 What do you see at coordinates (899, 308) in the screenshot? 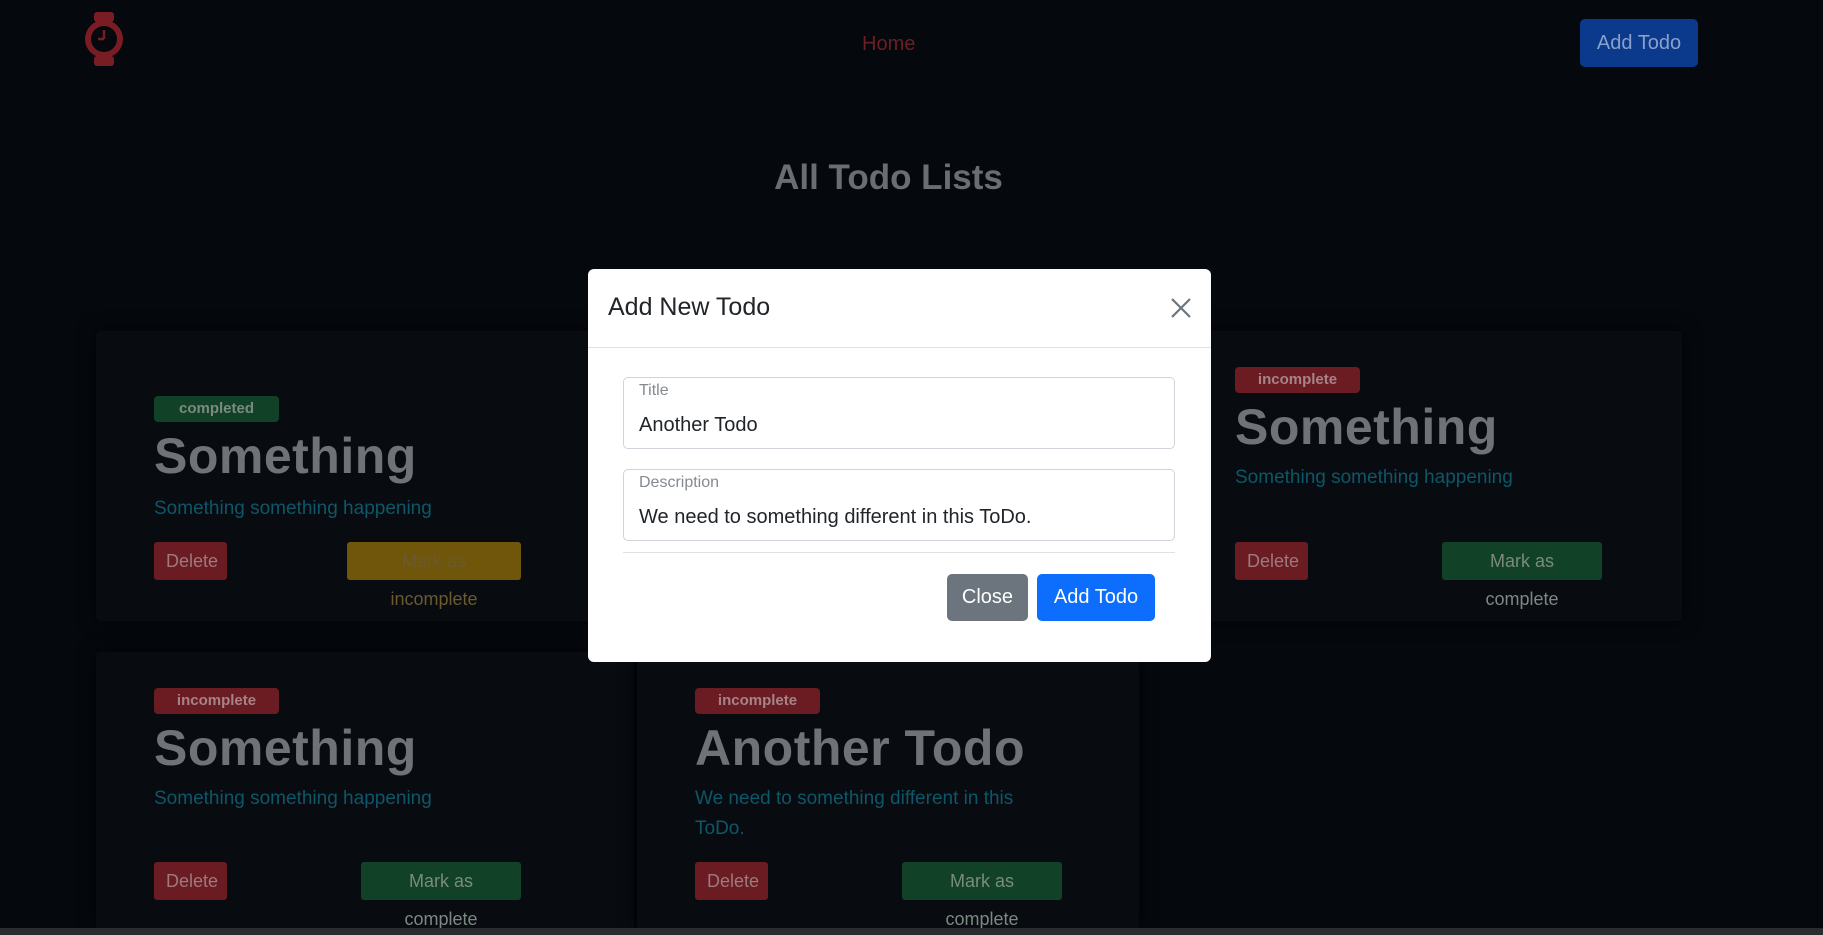
I see `modal-header: Add New Todo` at bounding box center [899, 308].